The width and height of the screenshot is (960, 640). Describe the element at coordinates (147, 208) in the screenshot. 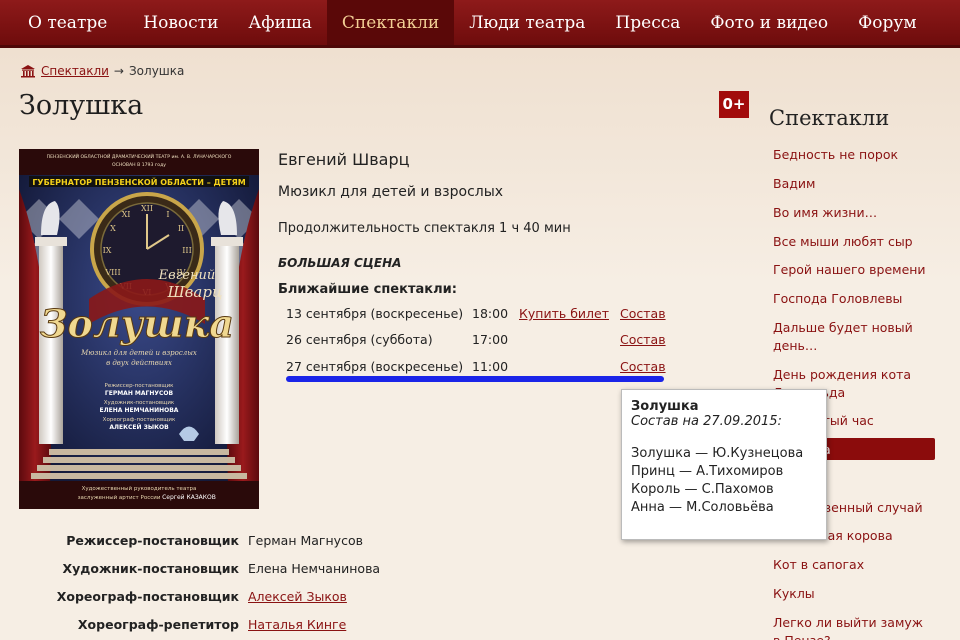

I see `svg-text: XII` at that location.